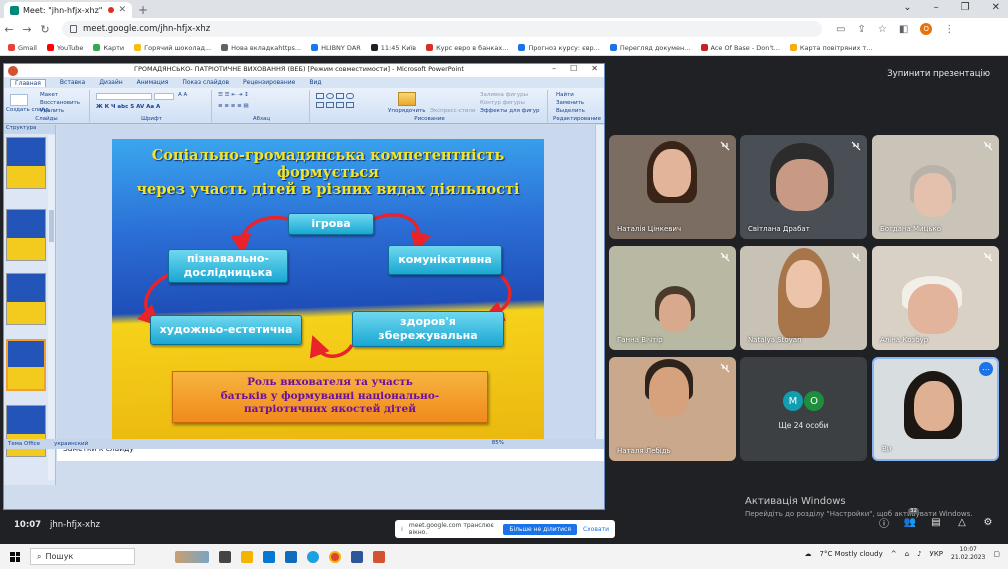 The height and width of the screenshot is (569, 1008). I want to click on sidepanel-icon: ◧, so click(903, 29).